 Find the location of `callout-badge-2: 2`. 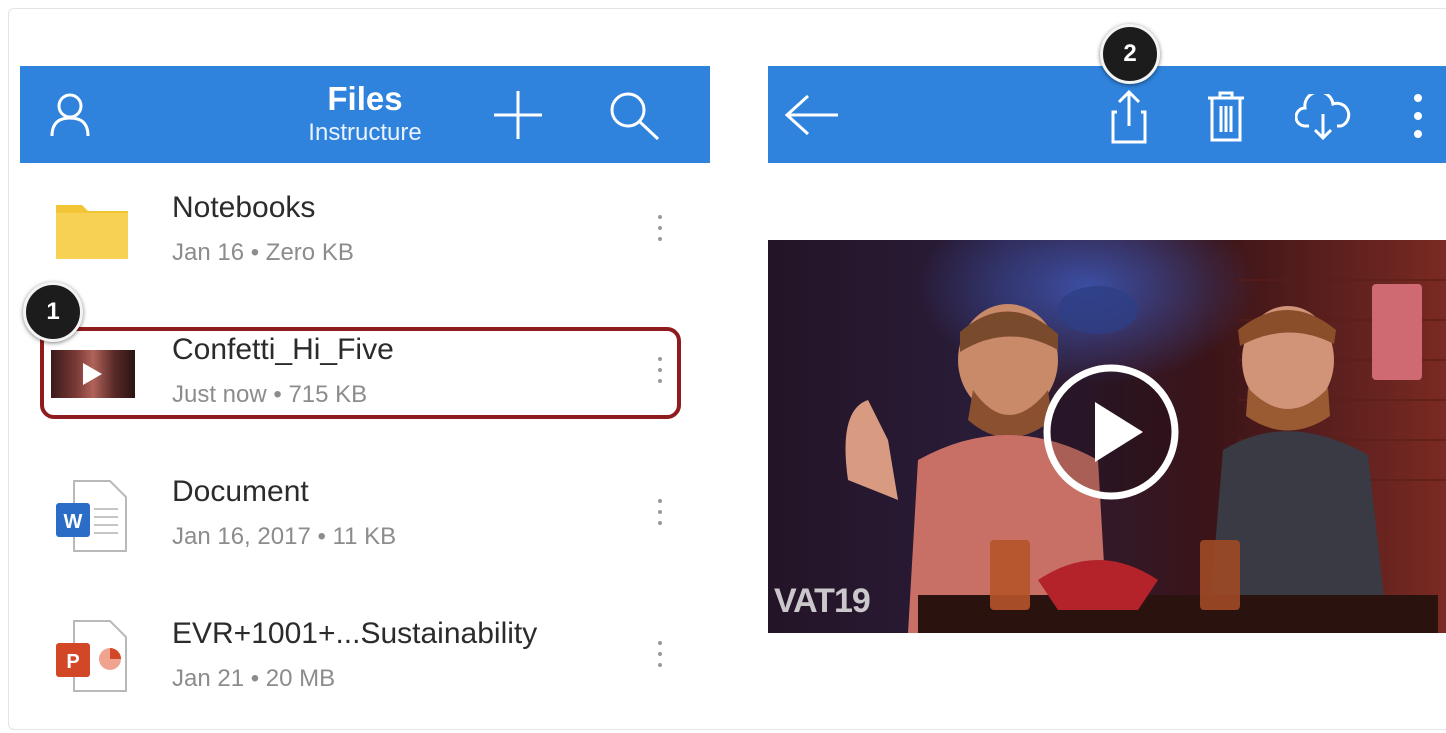

callout-badge-2: 2 is located at coordinates (1130, 54).